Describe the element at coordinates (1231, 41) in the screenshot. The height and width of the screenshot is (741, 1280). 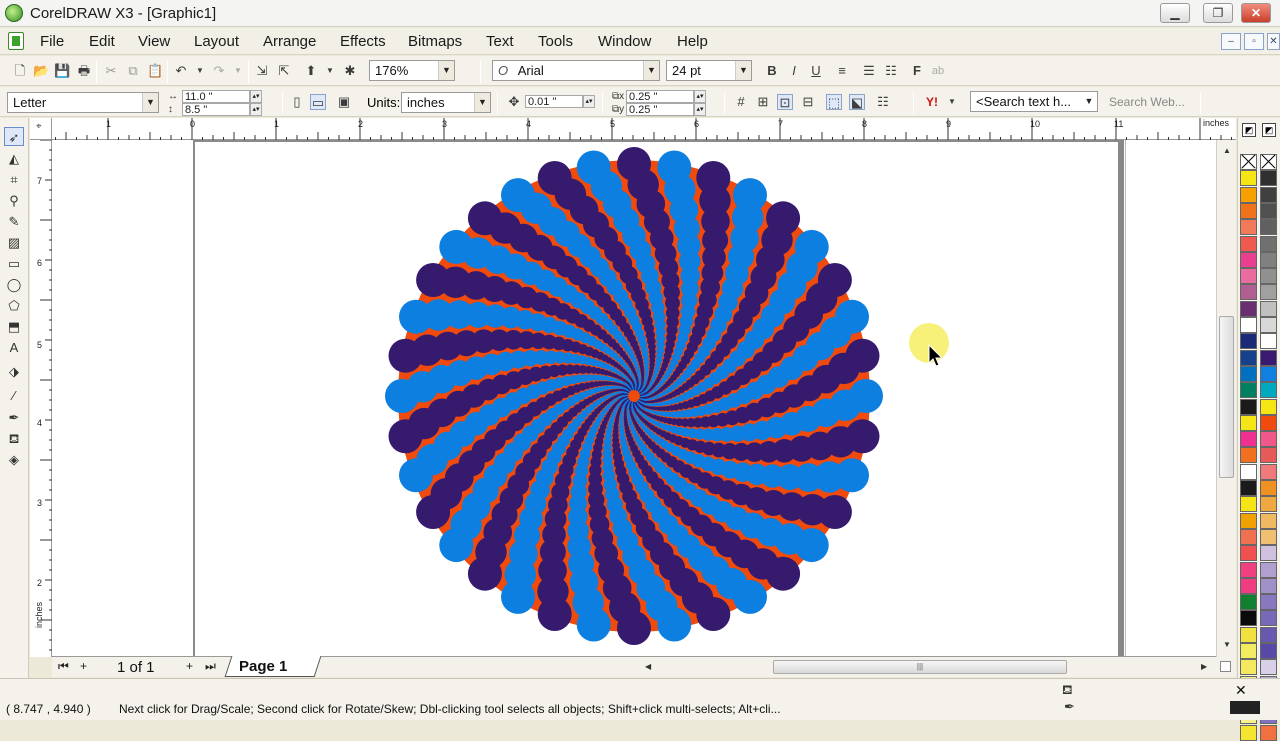
I see `doc-minimize-button: –` at that location.